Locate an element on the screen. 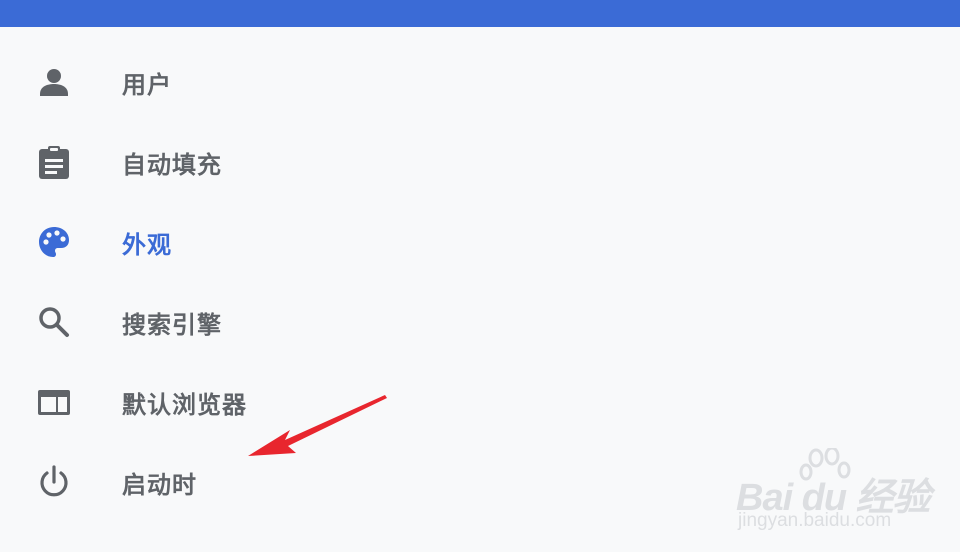  power-icon is located at coordinates (54, 482).